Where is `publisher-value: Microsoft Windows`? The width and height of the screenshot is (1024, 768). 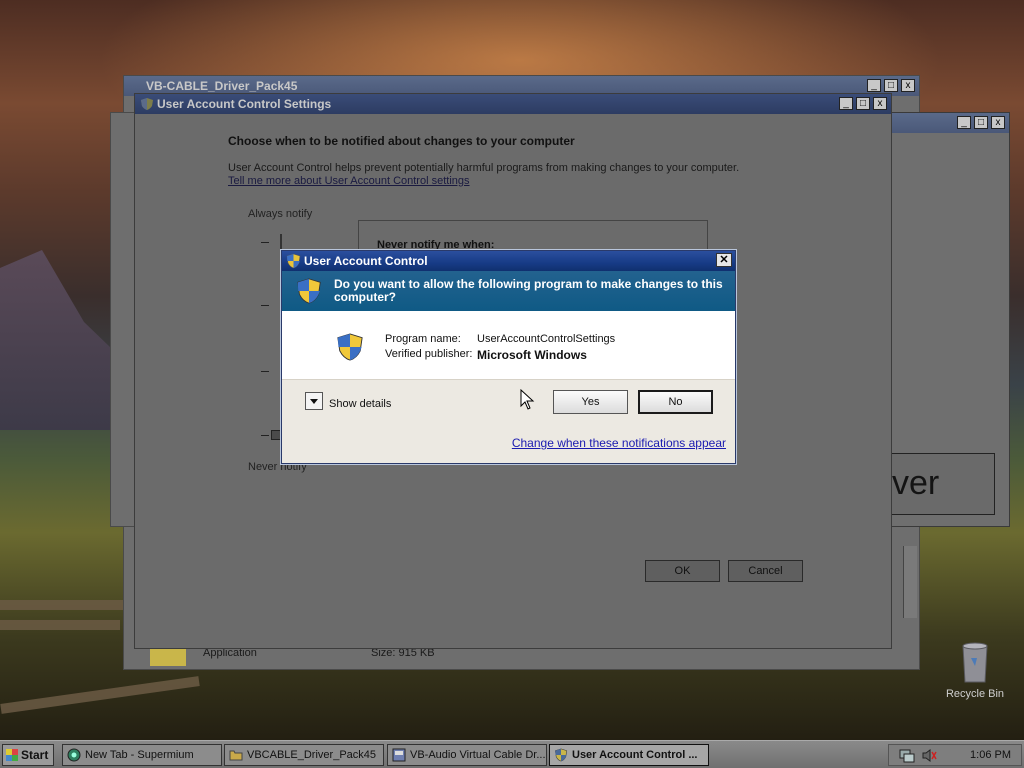 publisher-value: Microsoft Windows is located at coordinates (532, 355).